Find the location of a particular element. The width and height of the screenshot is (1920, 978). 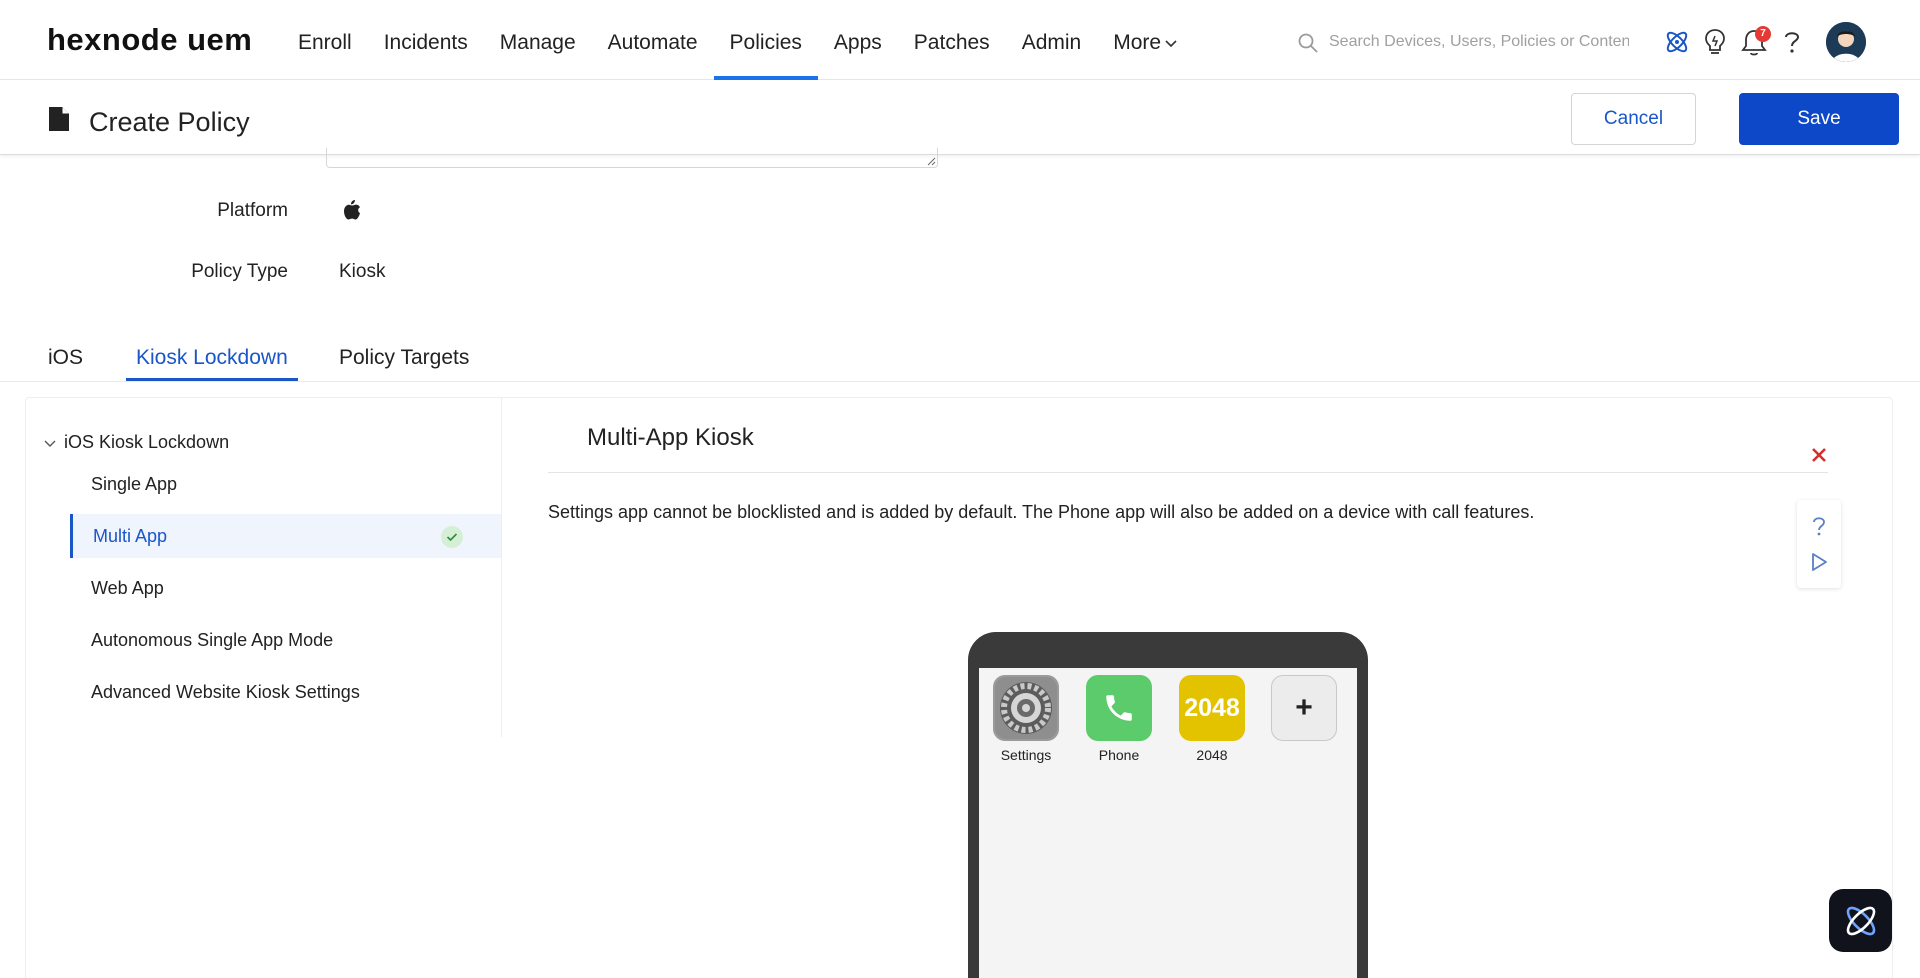

policy-tabs: iOS Kiosk Lockdown Policy Targets is located at coordinates (960, 356).